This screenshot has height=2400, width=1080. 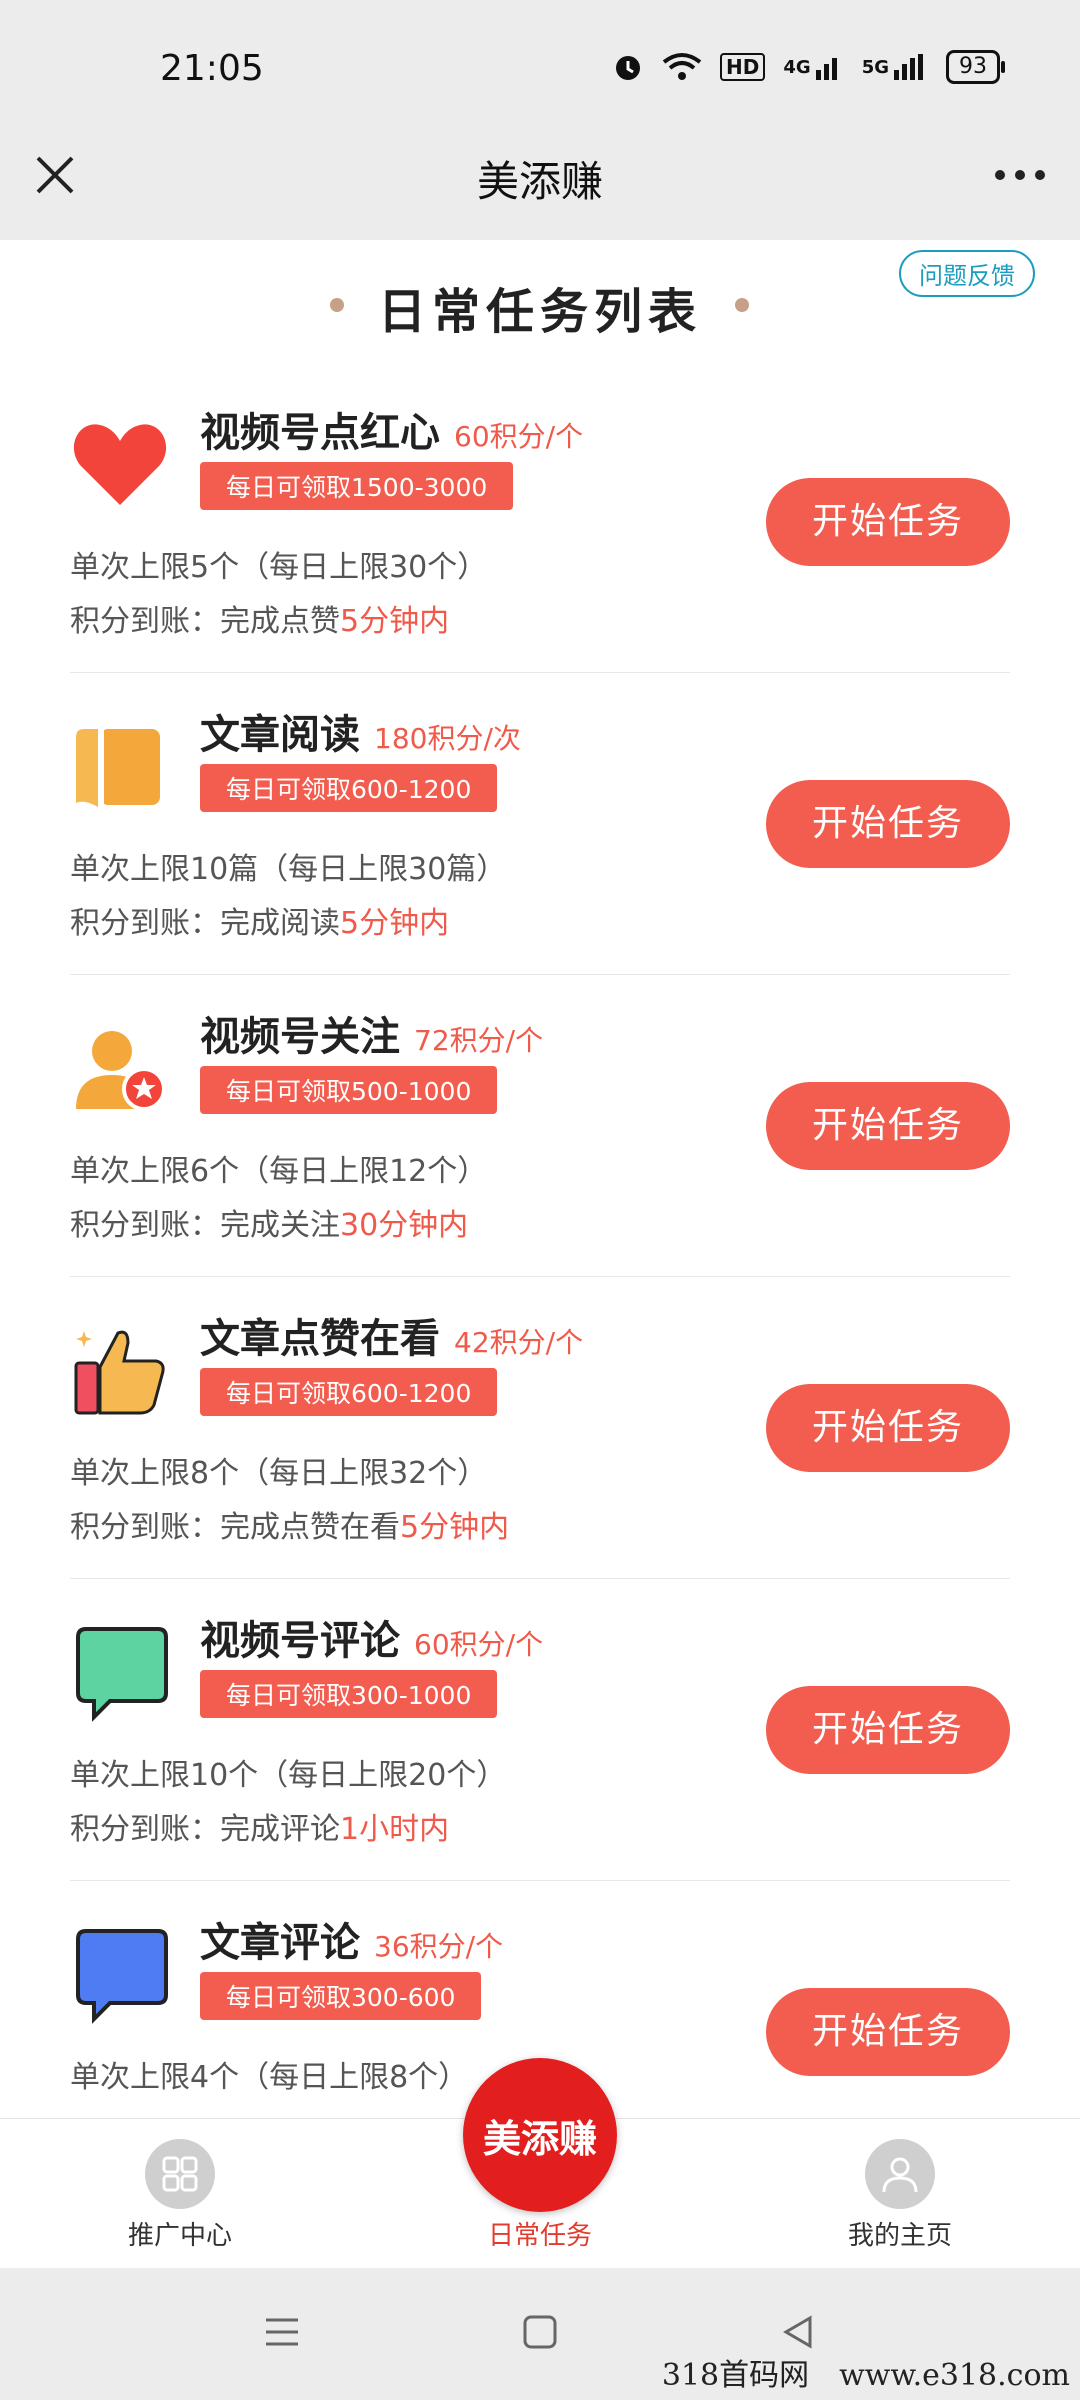 What do you see at coordinates (205, 621) in the screenshot?
I see `arrive-prefix: 积分到账：完成点赞` at bounding box center [205, 621].